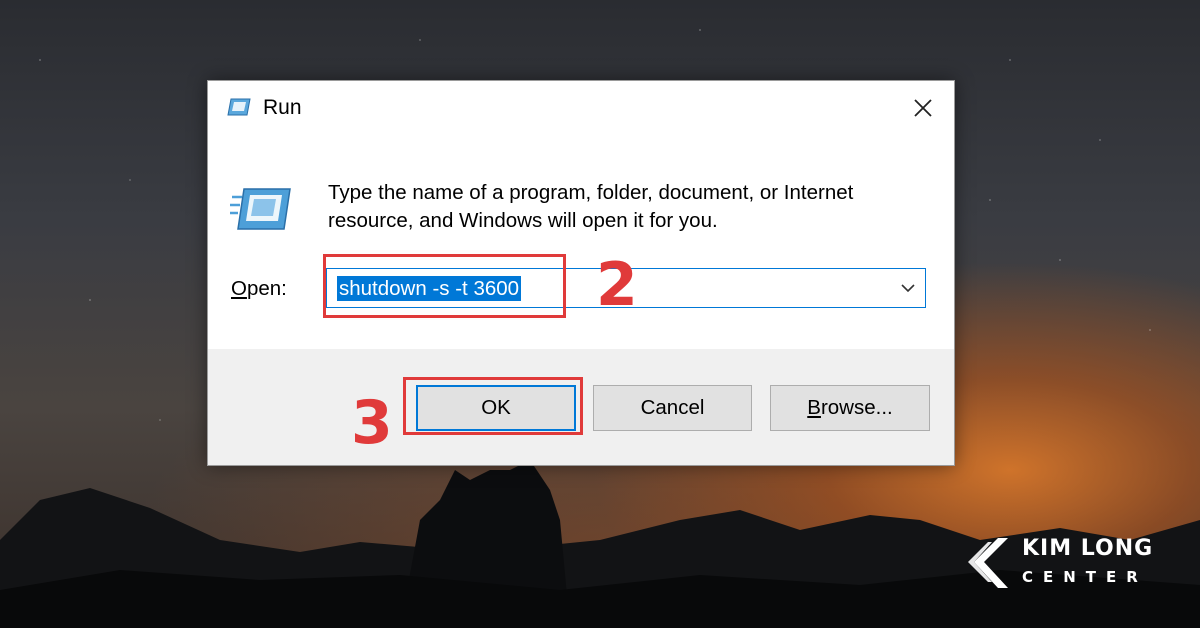 The width and height of the screenshot is (1200, 628). I want to click on highlight-ok-button, so click(493, 406).